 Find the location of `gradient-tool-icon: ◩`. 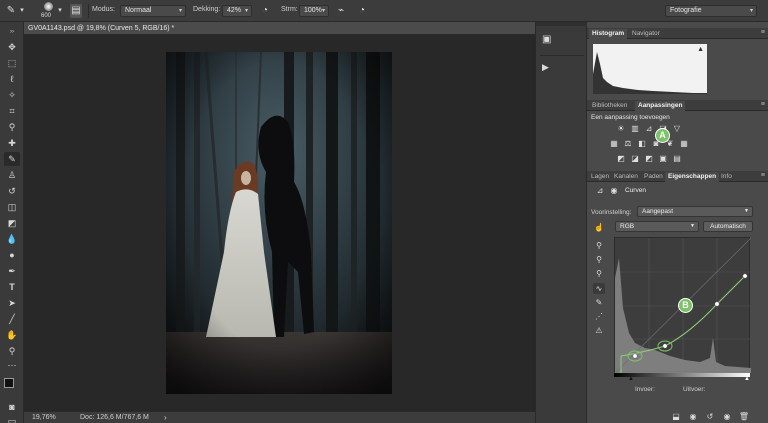

gradient-tool-icon: ◩ is located at coordinates (12, 223).